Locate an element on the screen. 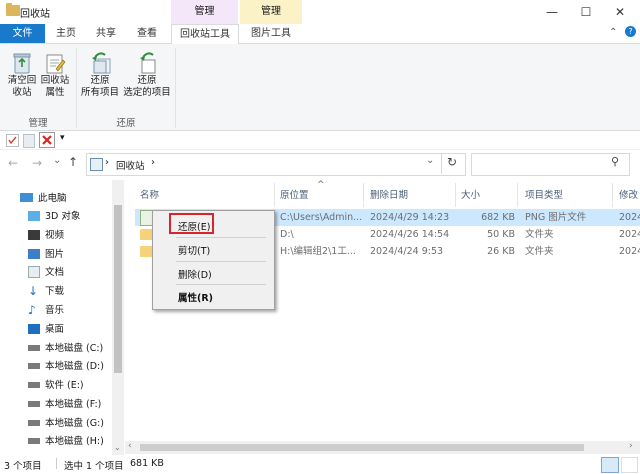  address-history-dropdown-icon: ⌄ is located at coordinates (430, 160).